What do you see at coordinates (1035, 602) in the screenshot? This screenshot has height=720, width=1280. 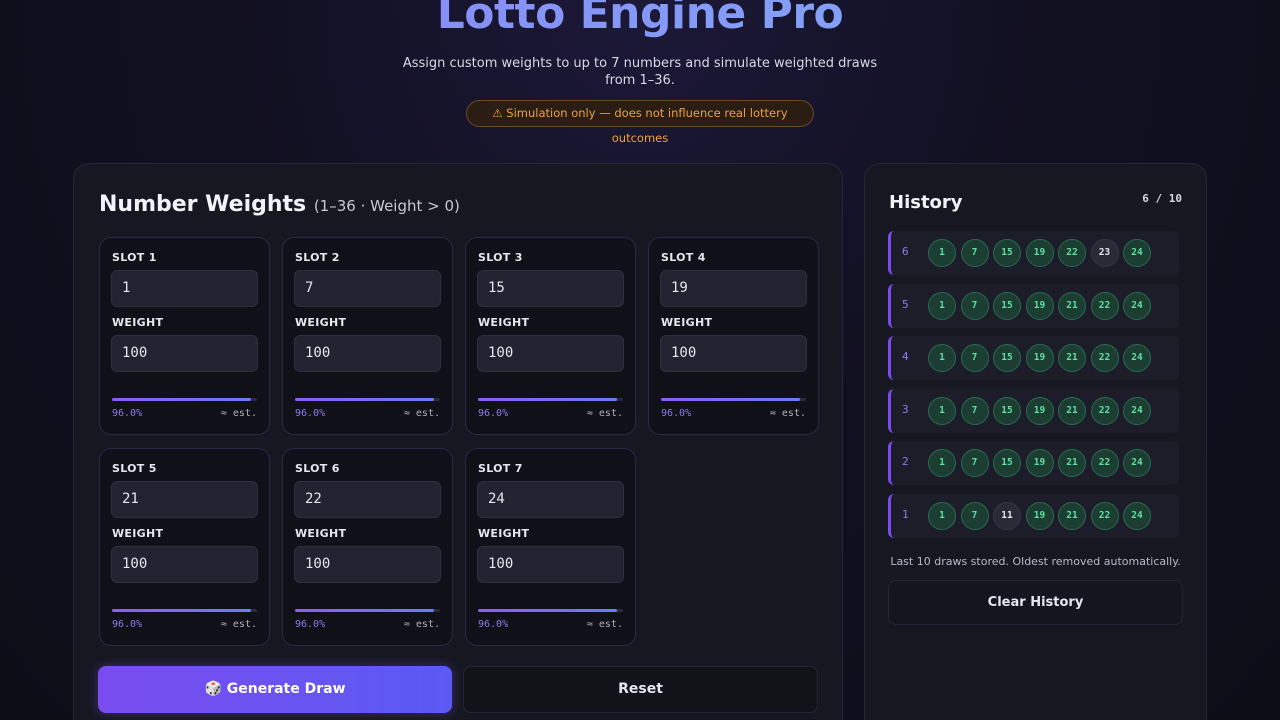 I see `clear-history-button: Clear History` at bounding box center [1035, 602].